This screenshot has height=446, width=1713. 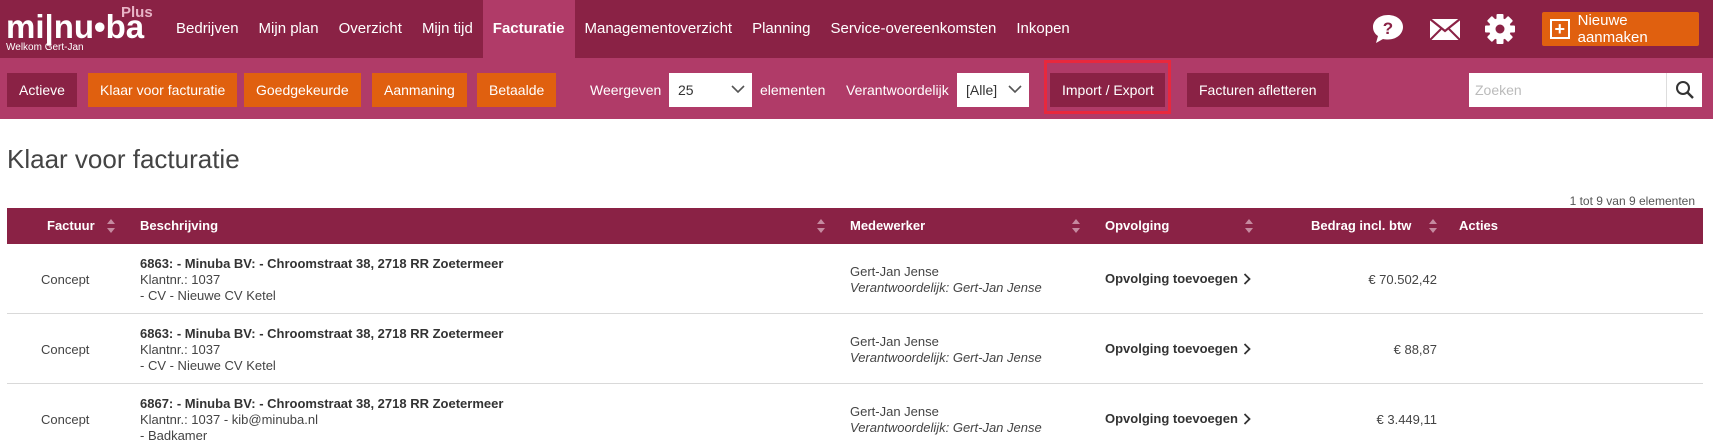 I want to click on nav-item-inkopen: Inkopen, so click(x=1042, y=29).